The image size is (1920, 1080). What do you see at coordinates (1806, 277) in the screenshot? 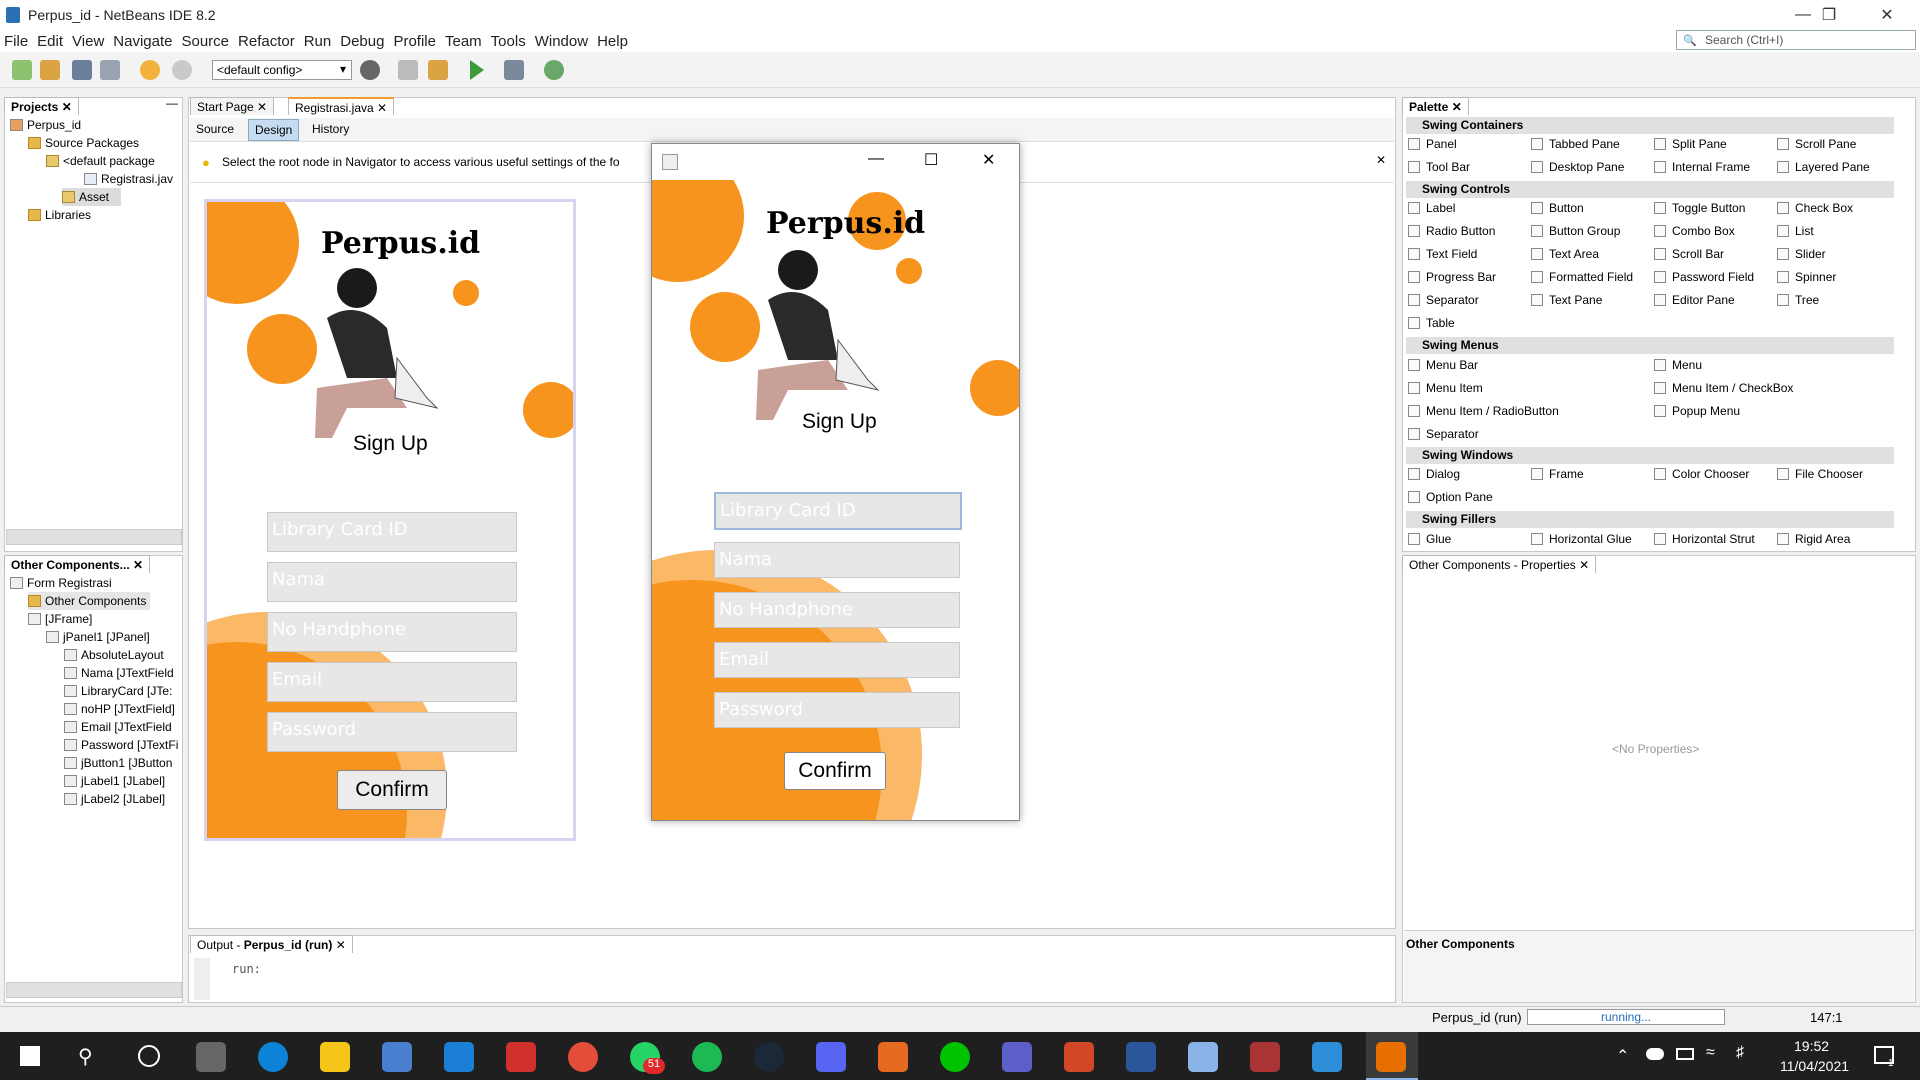
I see `palette-item: Spinner` at bounding box center [1806, 277].